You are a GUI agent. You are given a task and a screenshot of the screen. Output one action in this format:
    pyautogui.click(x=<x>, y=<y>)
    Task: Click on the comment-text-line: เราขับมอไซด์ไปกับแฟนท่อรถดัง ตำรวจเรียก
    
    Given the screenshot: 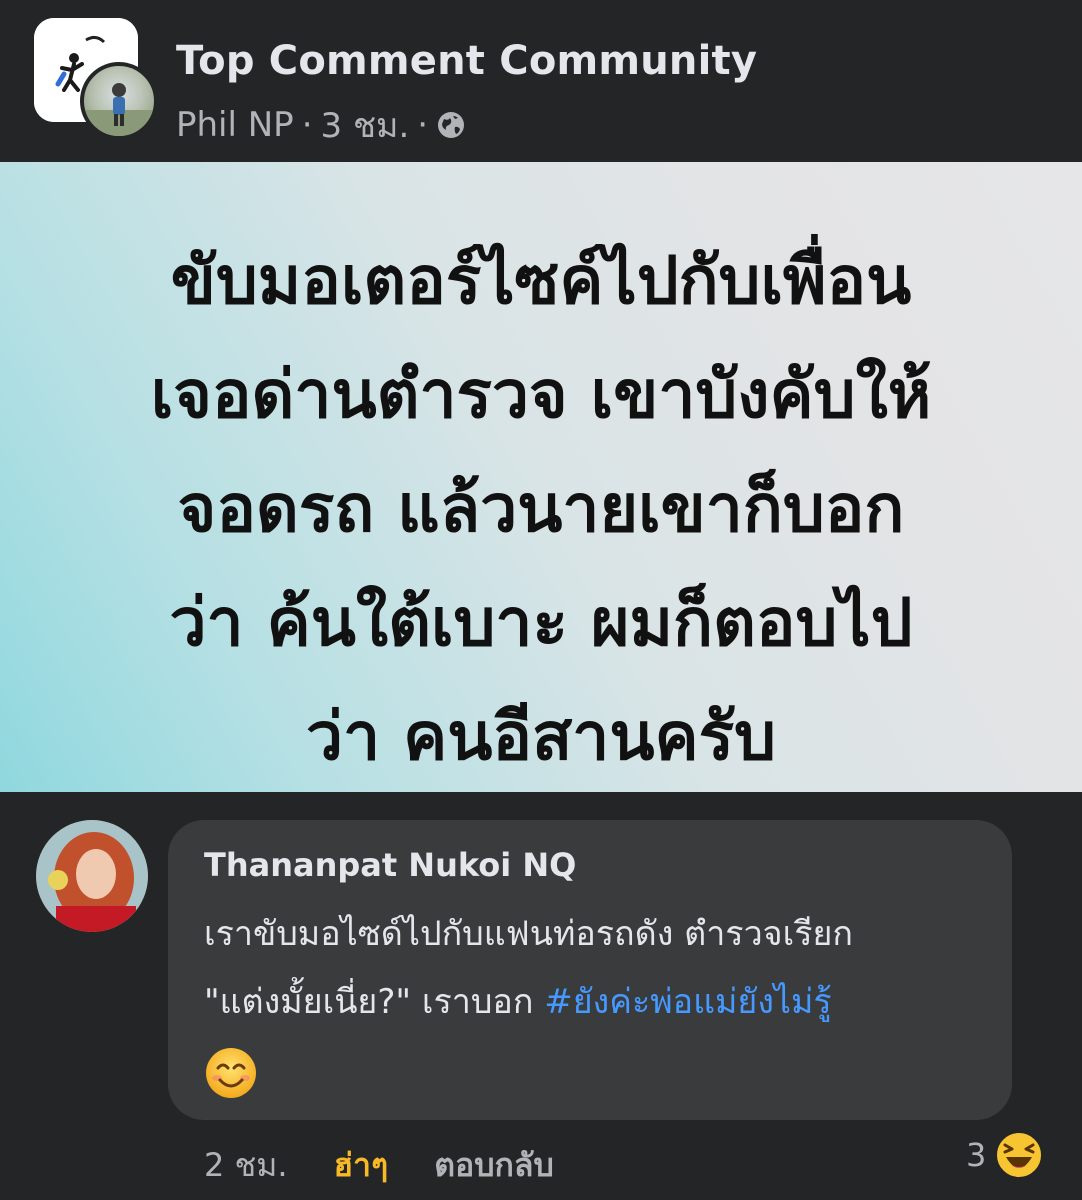 What is the action you would take?
    pyautogui.click(x=528, y=934)
    